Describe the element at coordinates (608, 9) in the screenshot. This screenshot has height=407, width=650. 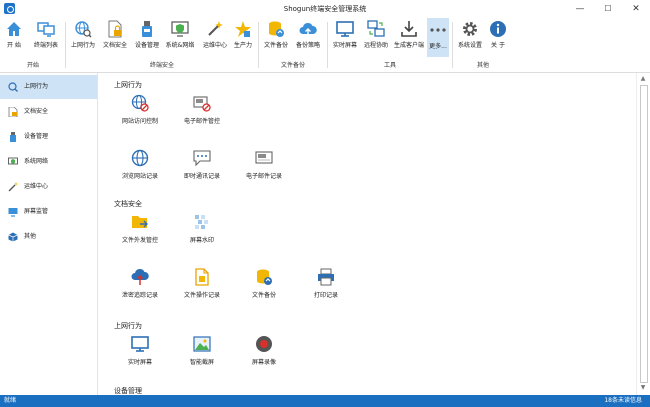
I see `maximize-button: ☐` at that location.